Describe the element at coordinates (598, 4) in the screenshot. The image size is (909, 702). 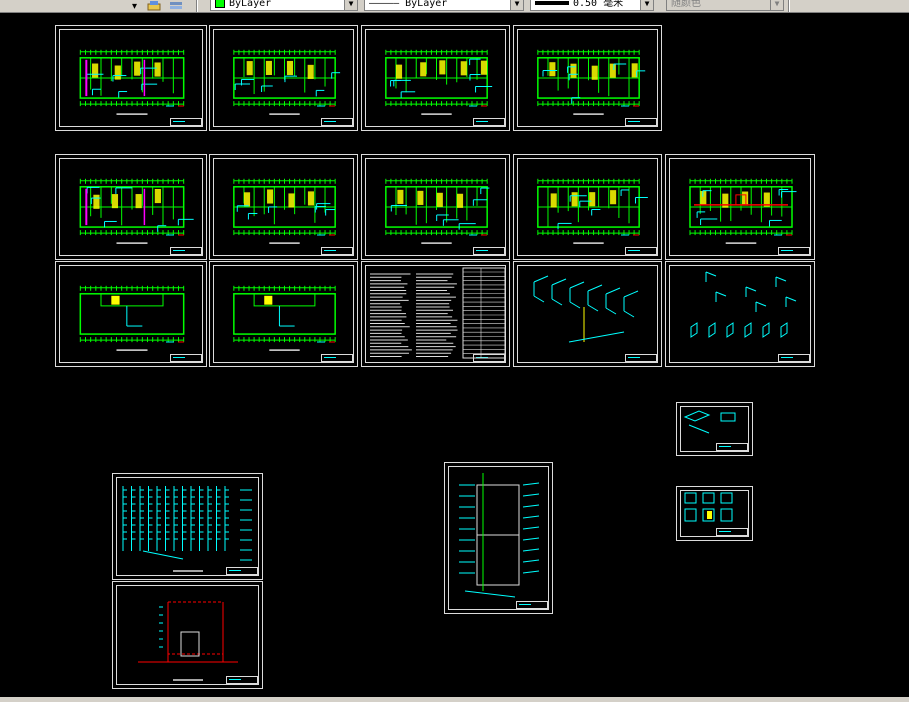
I see `lineweight-value: 0.50 毫米` at that location.